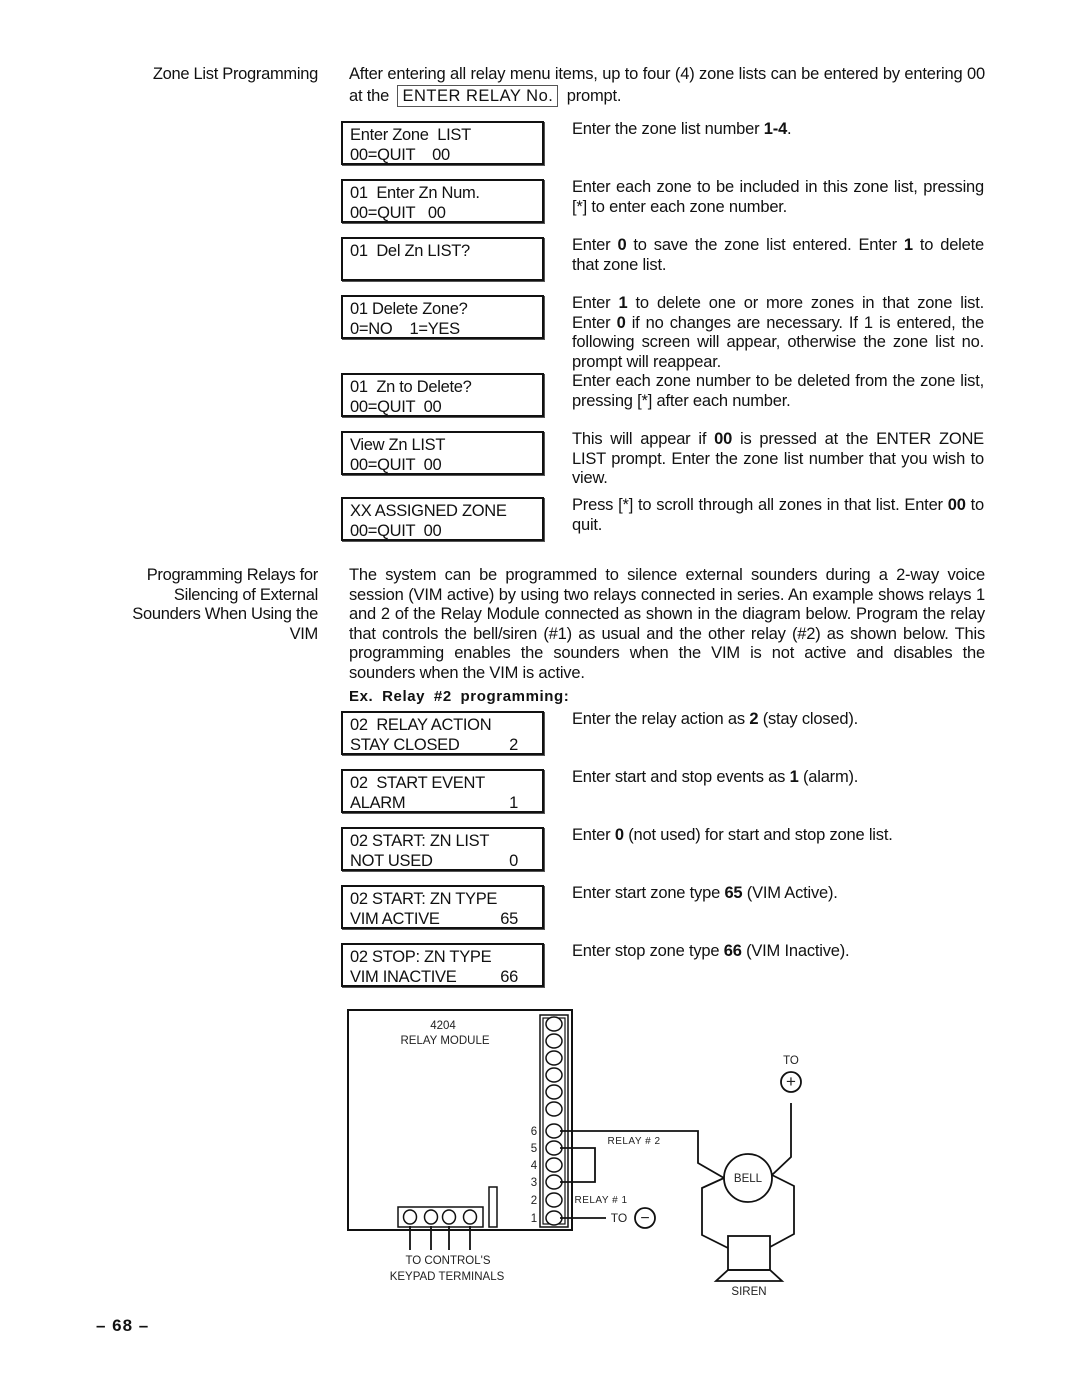  Describe the element at coordinates (749, 1253) in the screenshot. I see `siren-body` at that location.